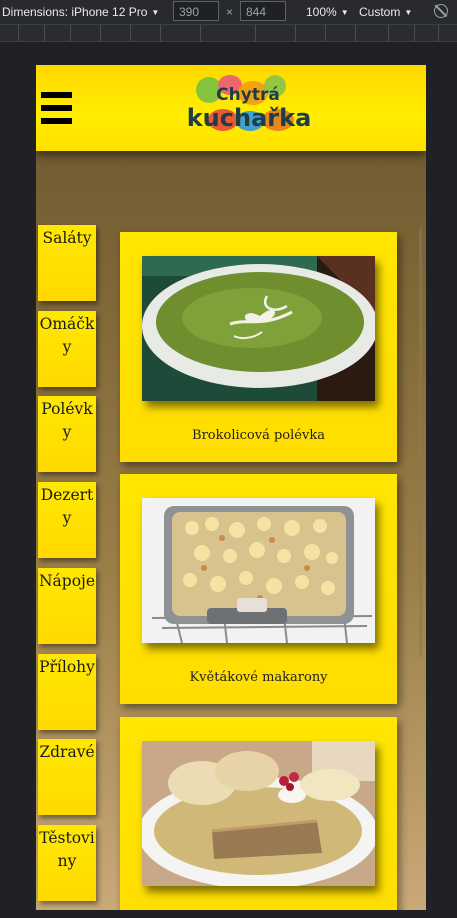  Describe the element at coordinates (67, 434) in the screenshot. I see `category-polevky: Polévky` at that location.